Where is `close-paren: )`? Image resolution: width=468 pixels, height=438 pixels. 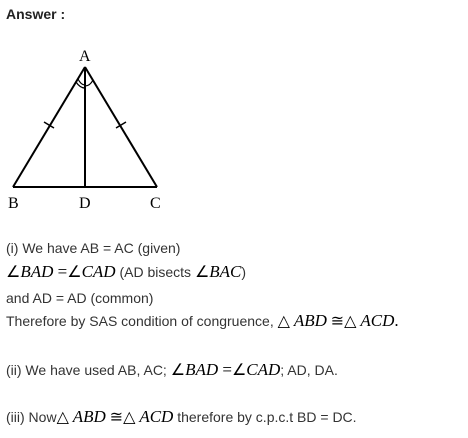 close-paren: ) is located at coordinates (244, 272).